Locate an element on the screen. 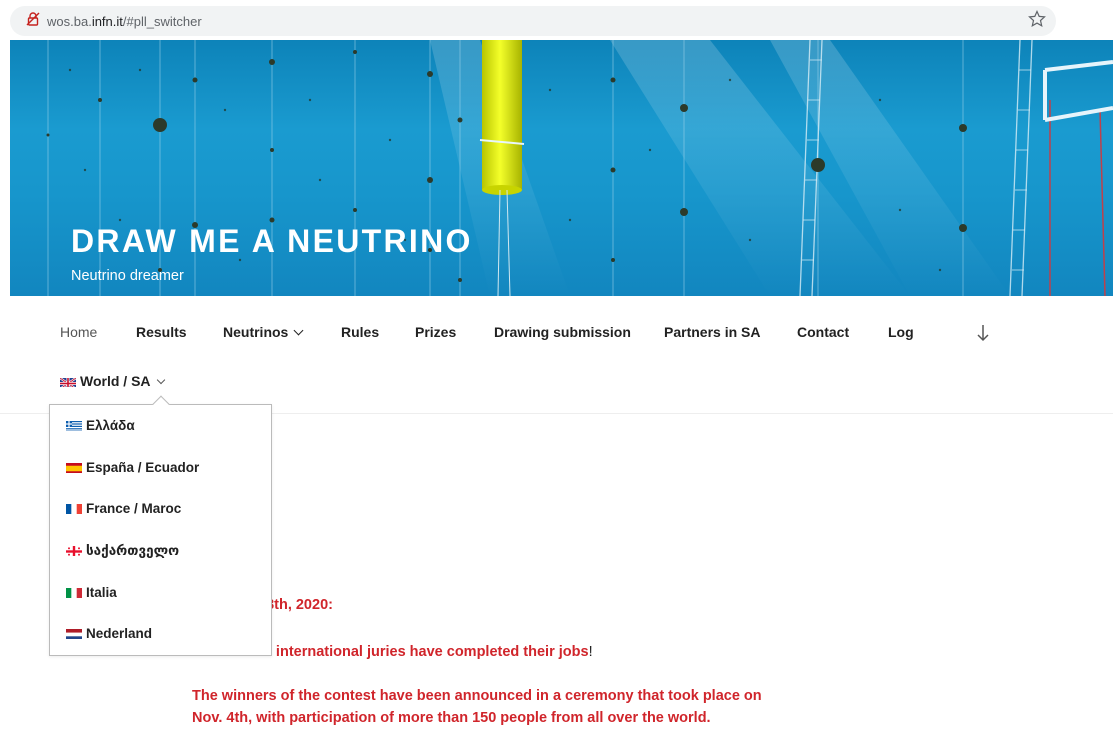 The height and width of the screenshot is (736, 1113). greece-flag-icon is located at coordinates (74, 425).